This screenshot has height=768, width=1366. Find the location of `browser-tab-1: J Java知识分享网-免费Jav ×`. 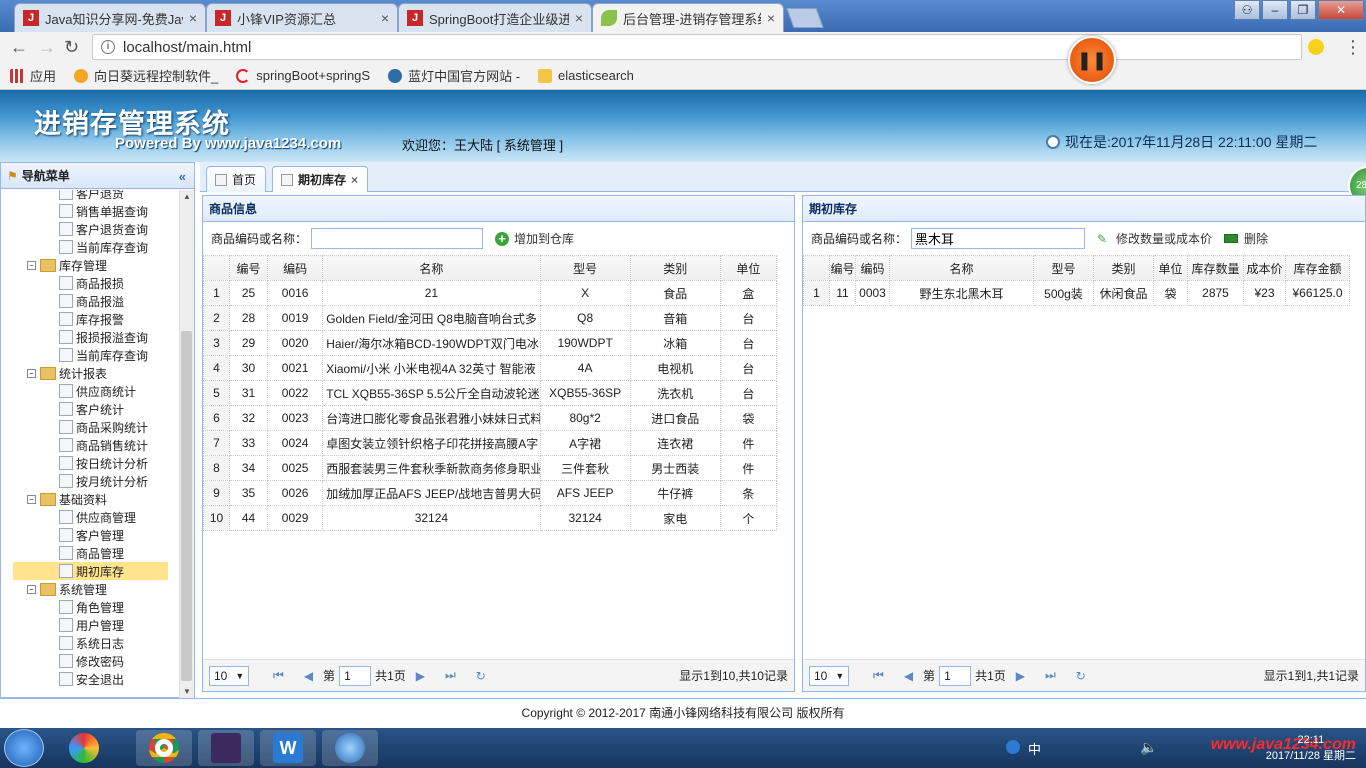

browser-tab-1: J Java知识分享网-免费Jav × is located at coordinates (110, 17).